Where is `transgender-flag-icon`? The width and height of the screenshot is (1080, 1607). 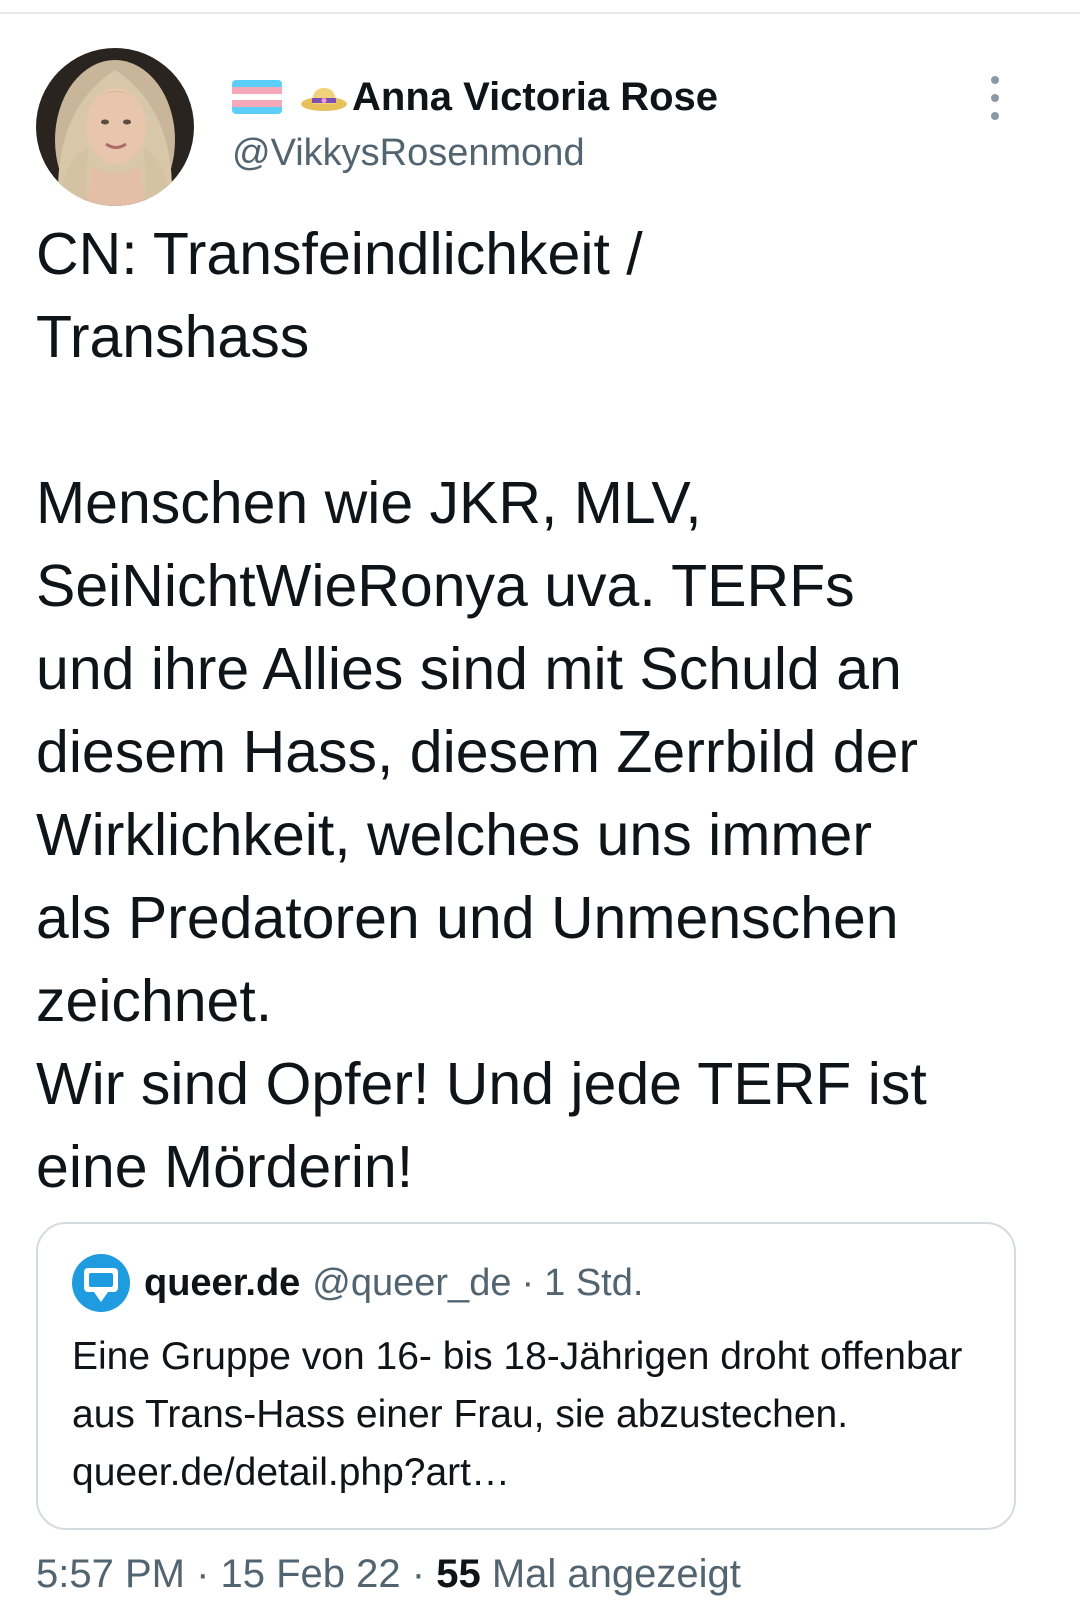 transgender-flag-icon is located at coordinates (257, 97).